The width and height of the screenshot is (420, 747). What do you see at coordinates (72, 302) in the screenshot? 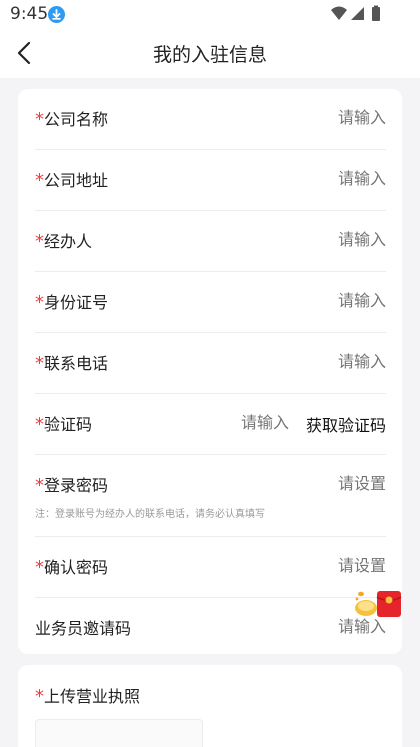
I see `form-label: *身份证号` at bounding box center [72, 302].